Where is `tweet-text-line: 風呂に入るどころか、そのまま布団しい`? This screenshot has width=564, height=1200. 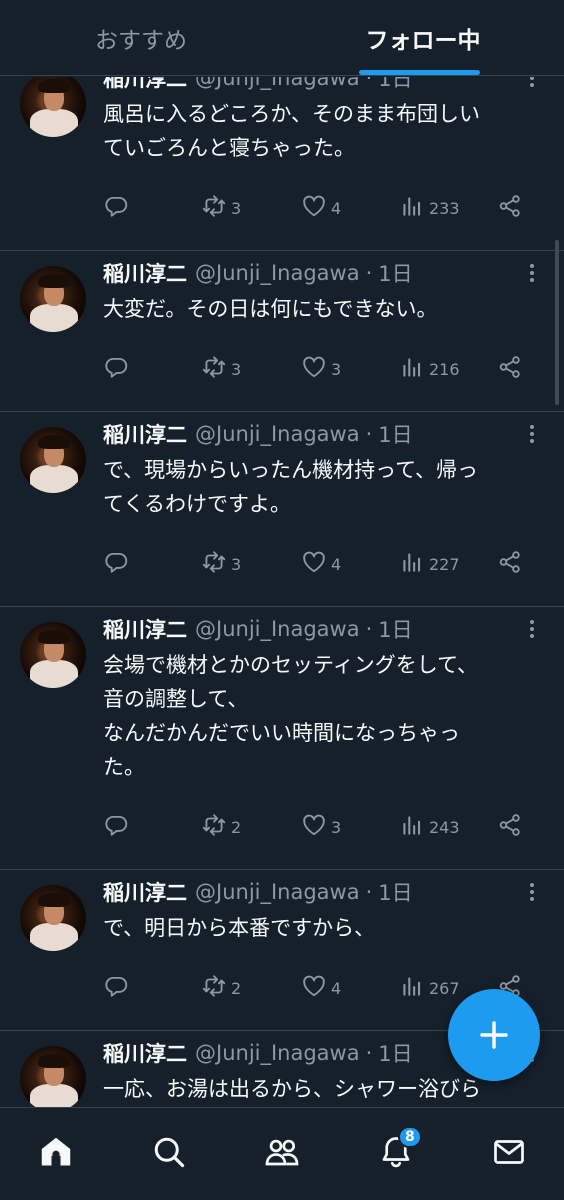
tweet-text-line: 風呂に入るどころか、そのまま布団しい is located at coordinates (291, 114).